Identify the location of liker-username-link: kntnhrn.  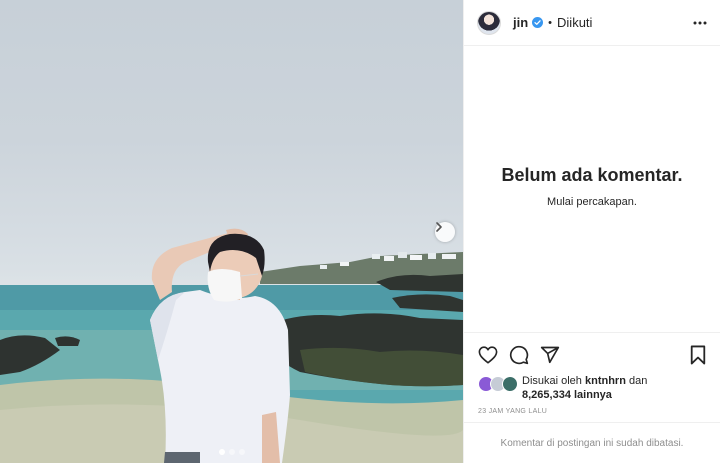
(605, 381).